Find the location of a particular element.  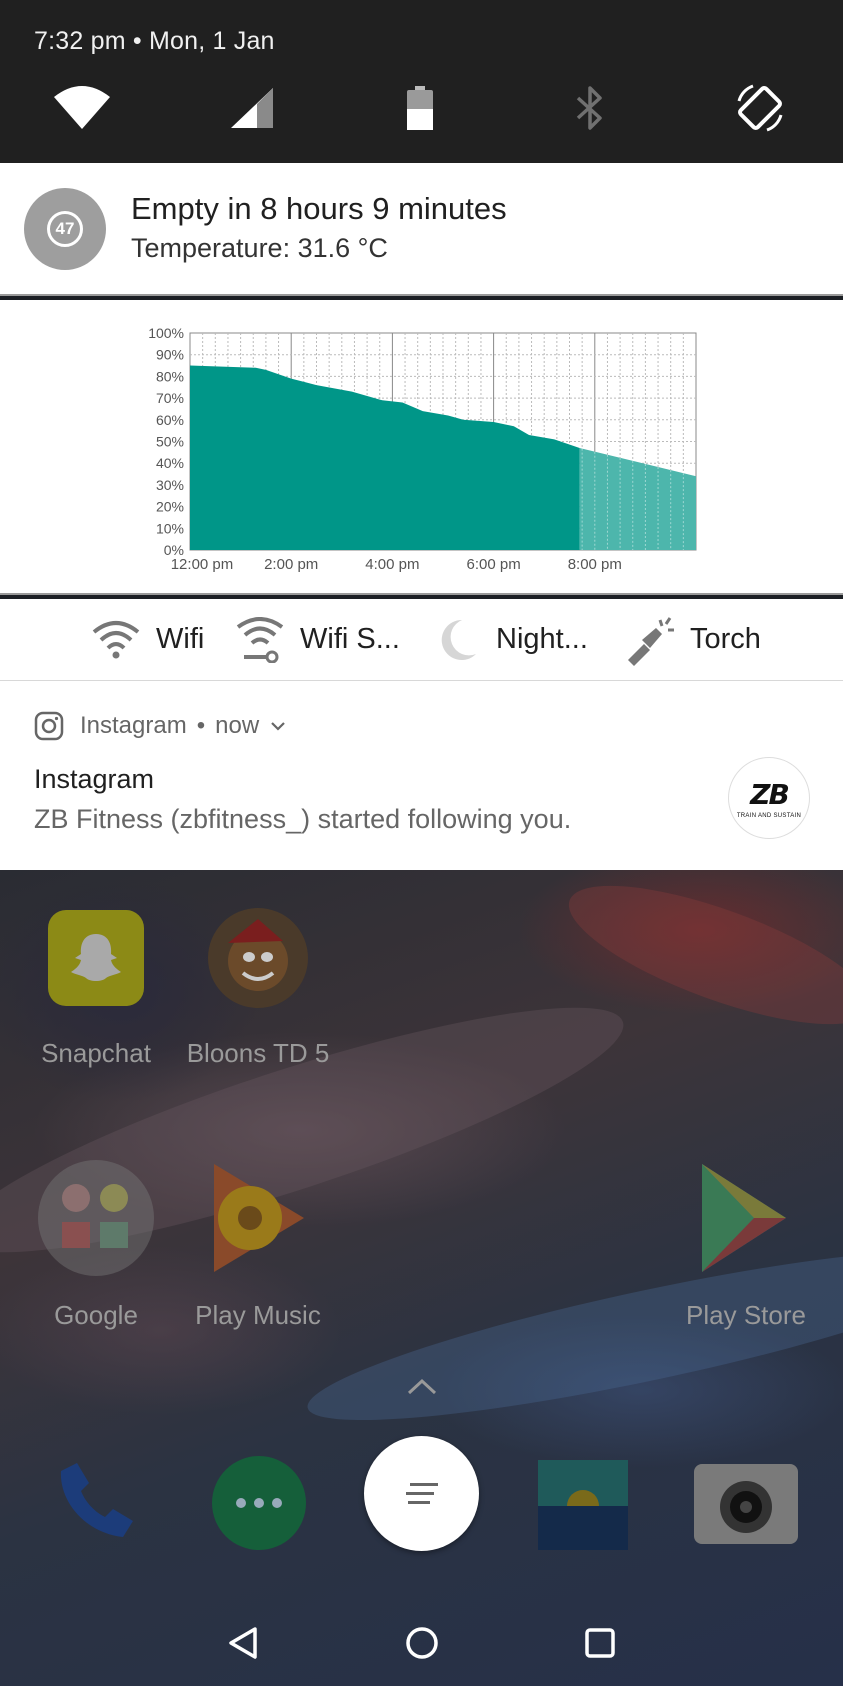

bloons-app is located at coordinates (258, 958).